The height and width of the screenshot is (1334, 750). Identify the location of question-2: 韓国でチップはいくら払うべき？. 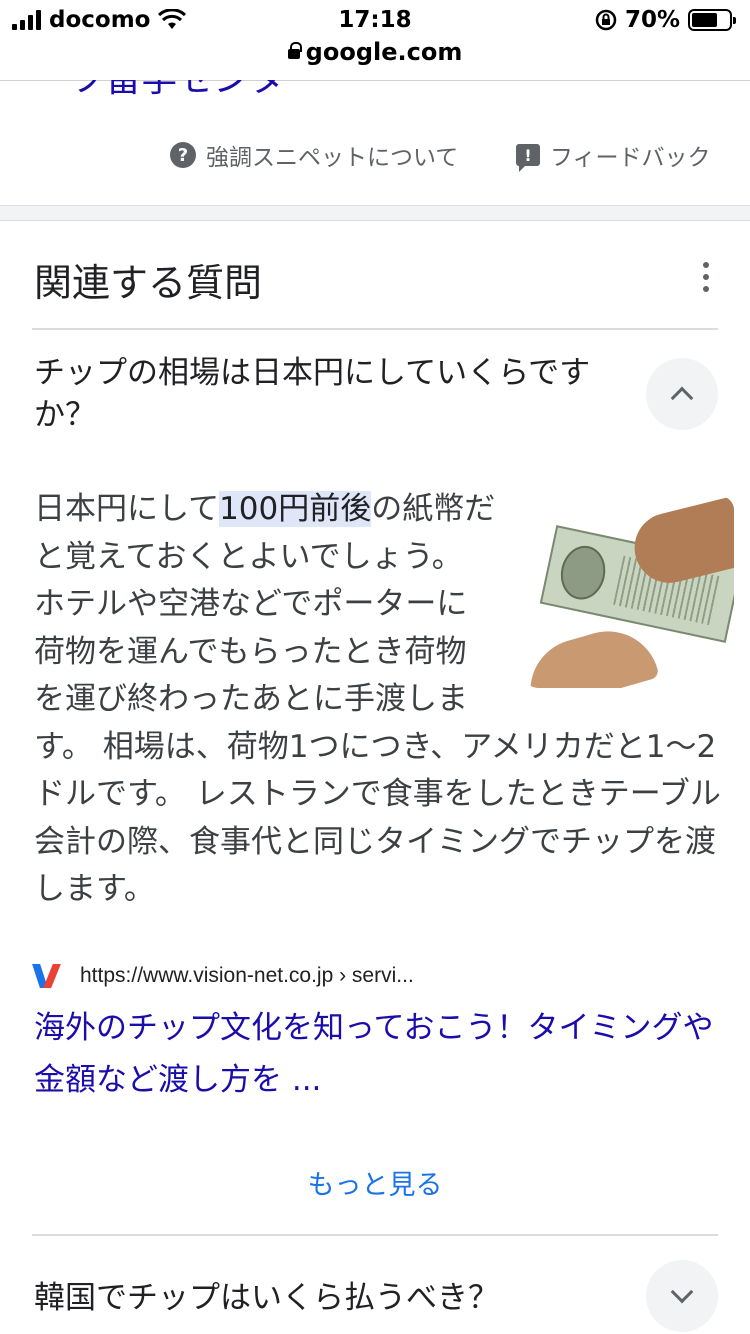
(266, 1294).